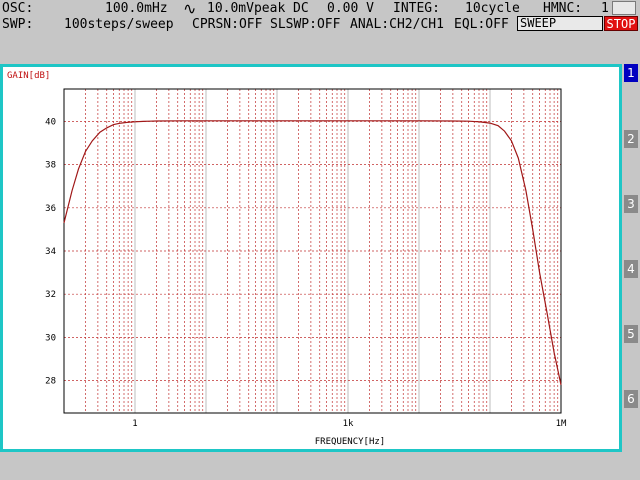  I want to click on osc-label: OSC:, so click(18, 8).